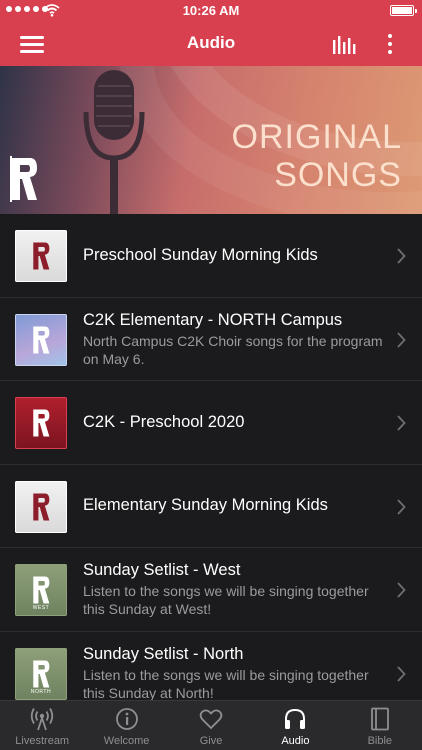  I want to click on list-item: Preschool Sunday Morning Kids, so click(211, 256).